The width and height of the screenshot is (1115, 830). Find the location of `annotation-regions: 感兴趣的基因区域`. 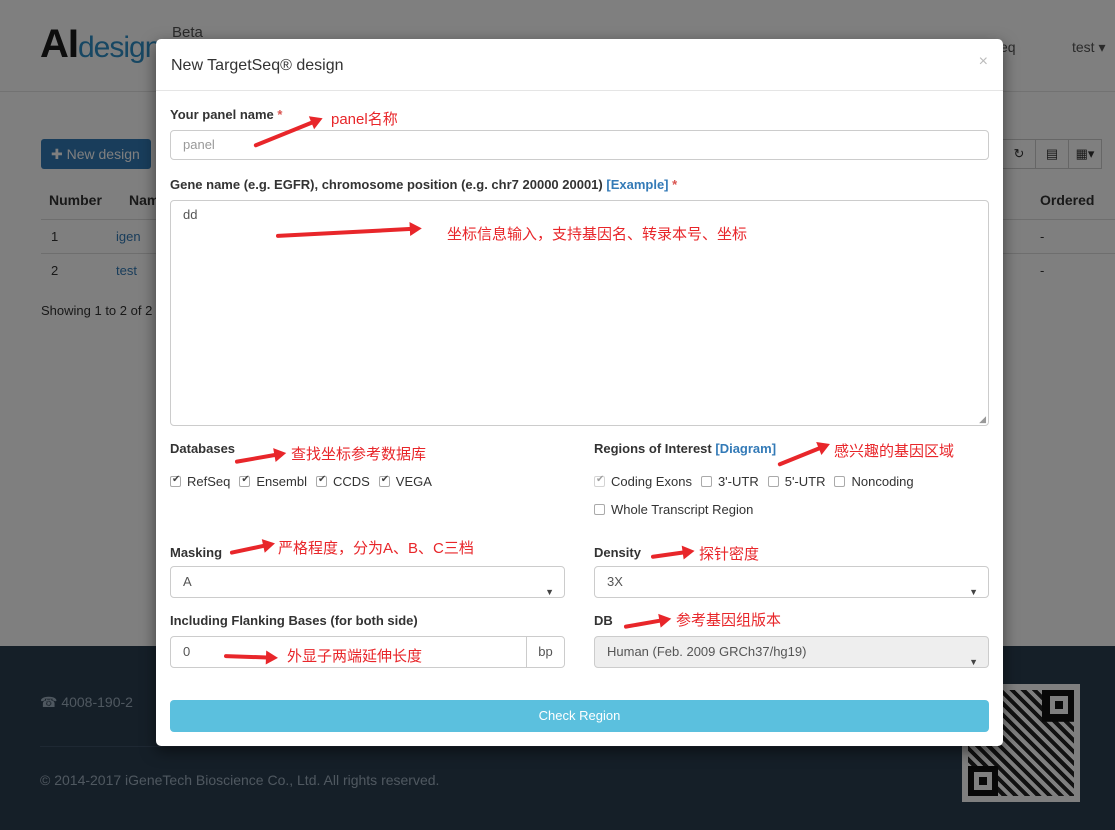

annotation-regions: 感兴趣的基因区域 is located at coordinates (894, 451).